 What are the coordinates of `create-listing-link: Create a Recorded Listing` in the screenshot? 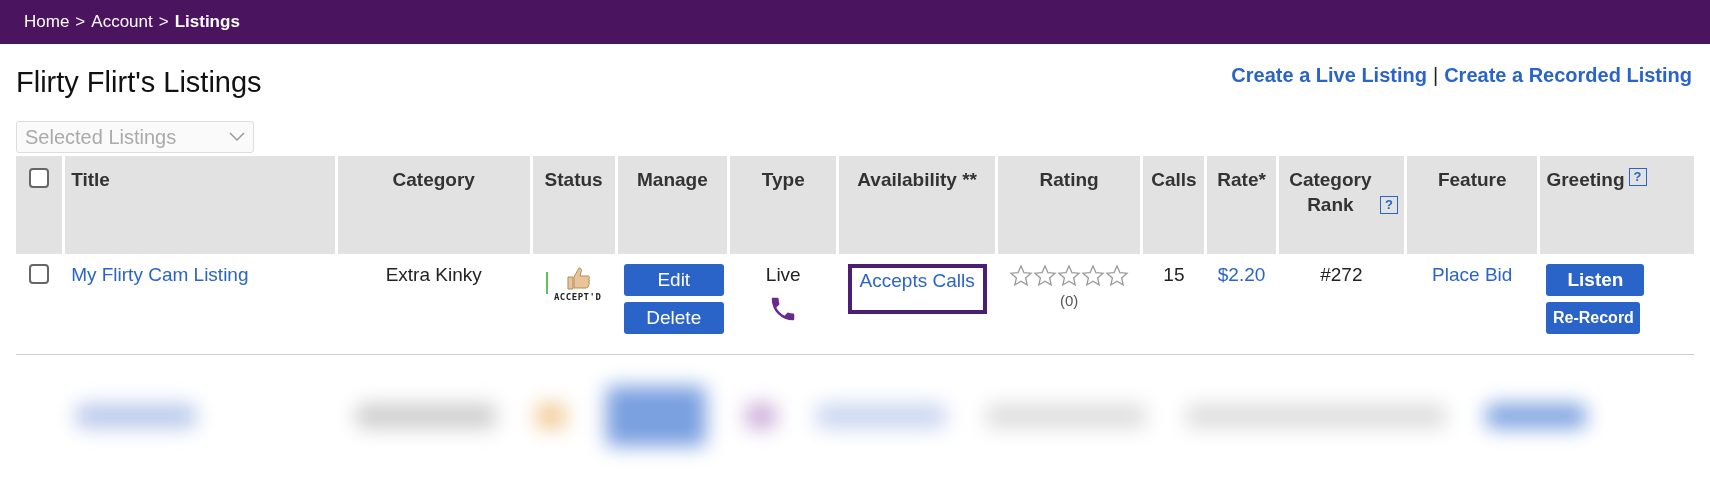 It's located at (1568, 75).